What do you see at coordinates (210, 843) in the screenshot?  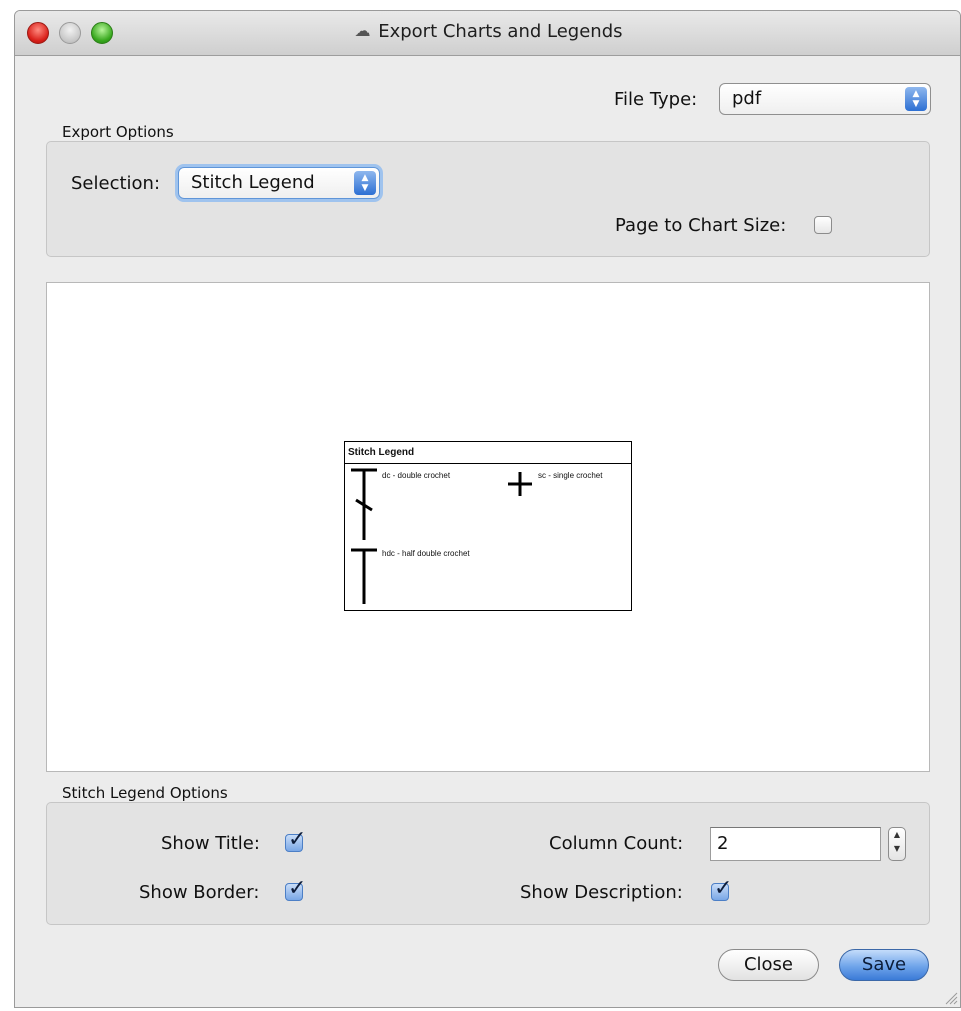 I see `show-title-label: Show Title:` at bounding box center [210, 843].